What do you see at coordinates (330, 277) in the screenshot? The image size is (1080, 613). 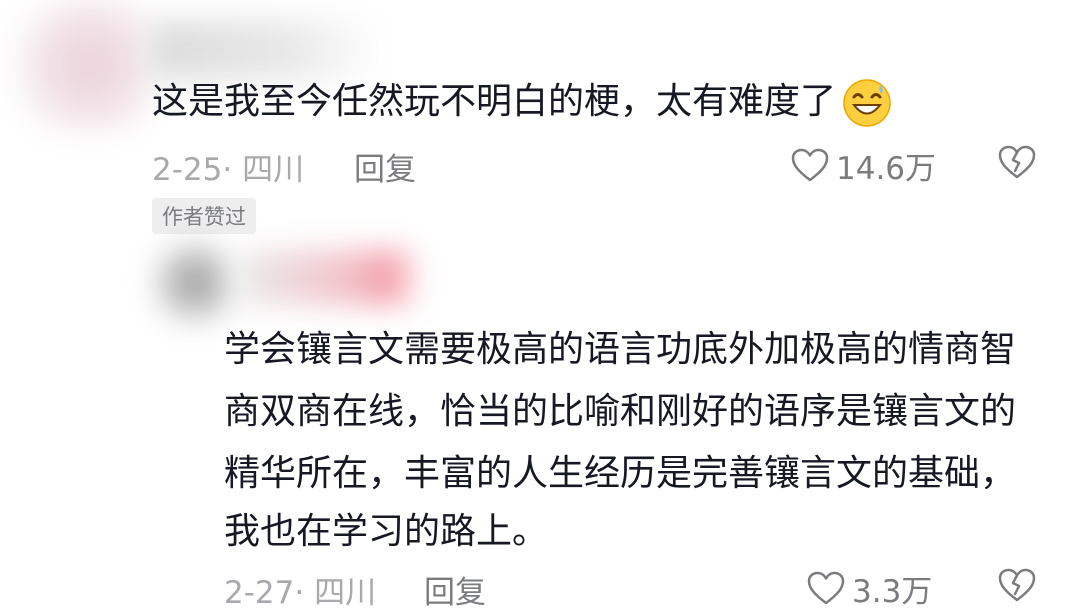 I see `reply-username-blurred` at bounding box center [330, 277].